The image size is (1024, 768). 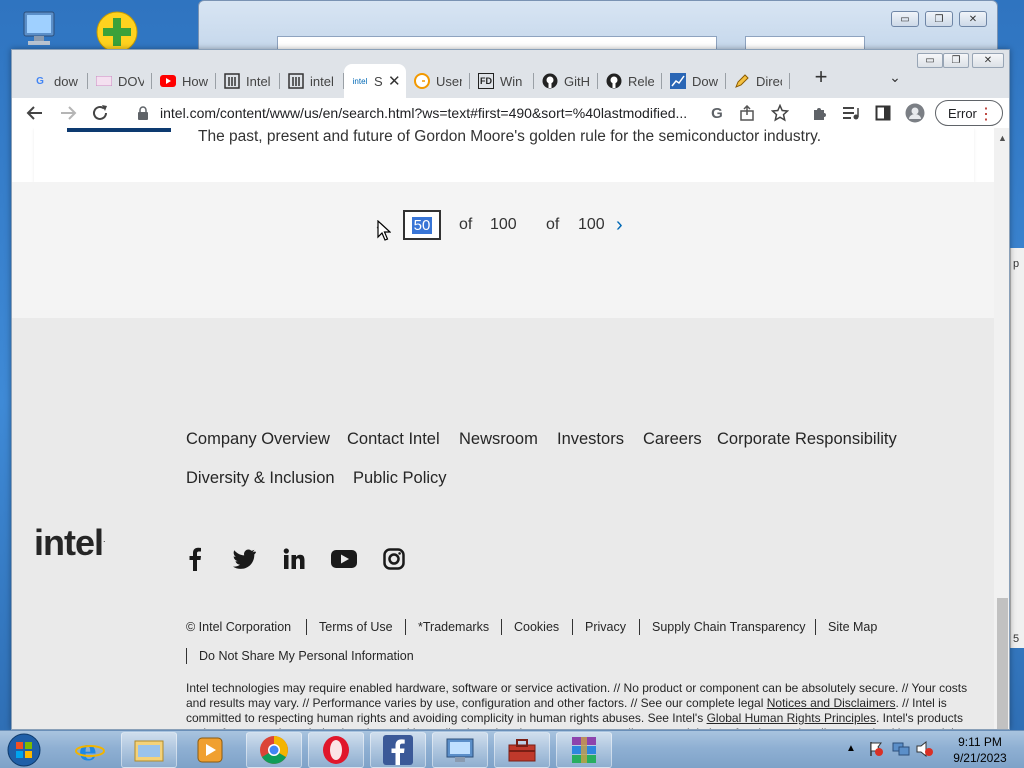 I want to click on fd-icon: FD, so click(x=486, y=81).